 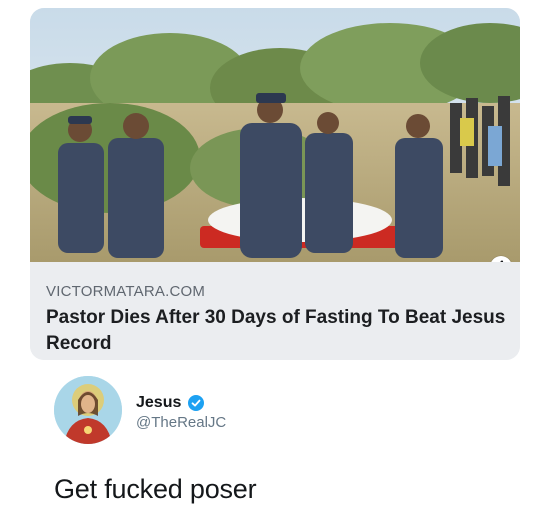 I want to click on link-domain: VICTORMATARA.COM, so click(x=126, y=291).